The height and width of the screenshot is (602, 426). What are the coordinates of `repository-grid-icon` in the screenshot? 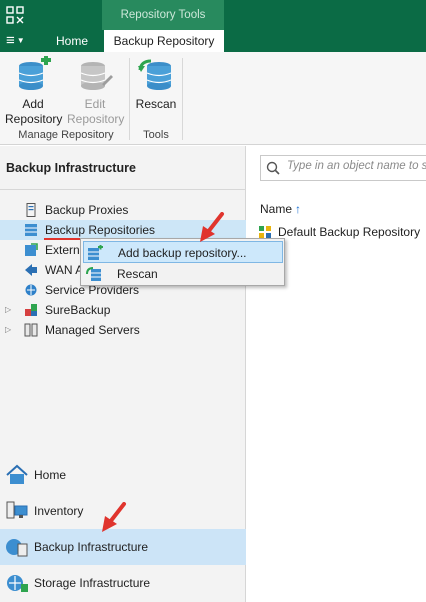 It's located at (265, 232).